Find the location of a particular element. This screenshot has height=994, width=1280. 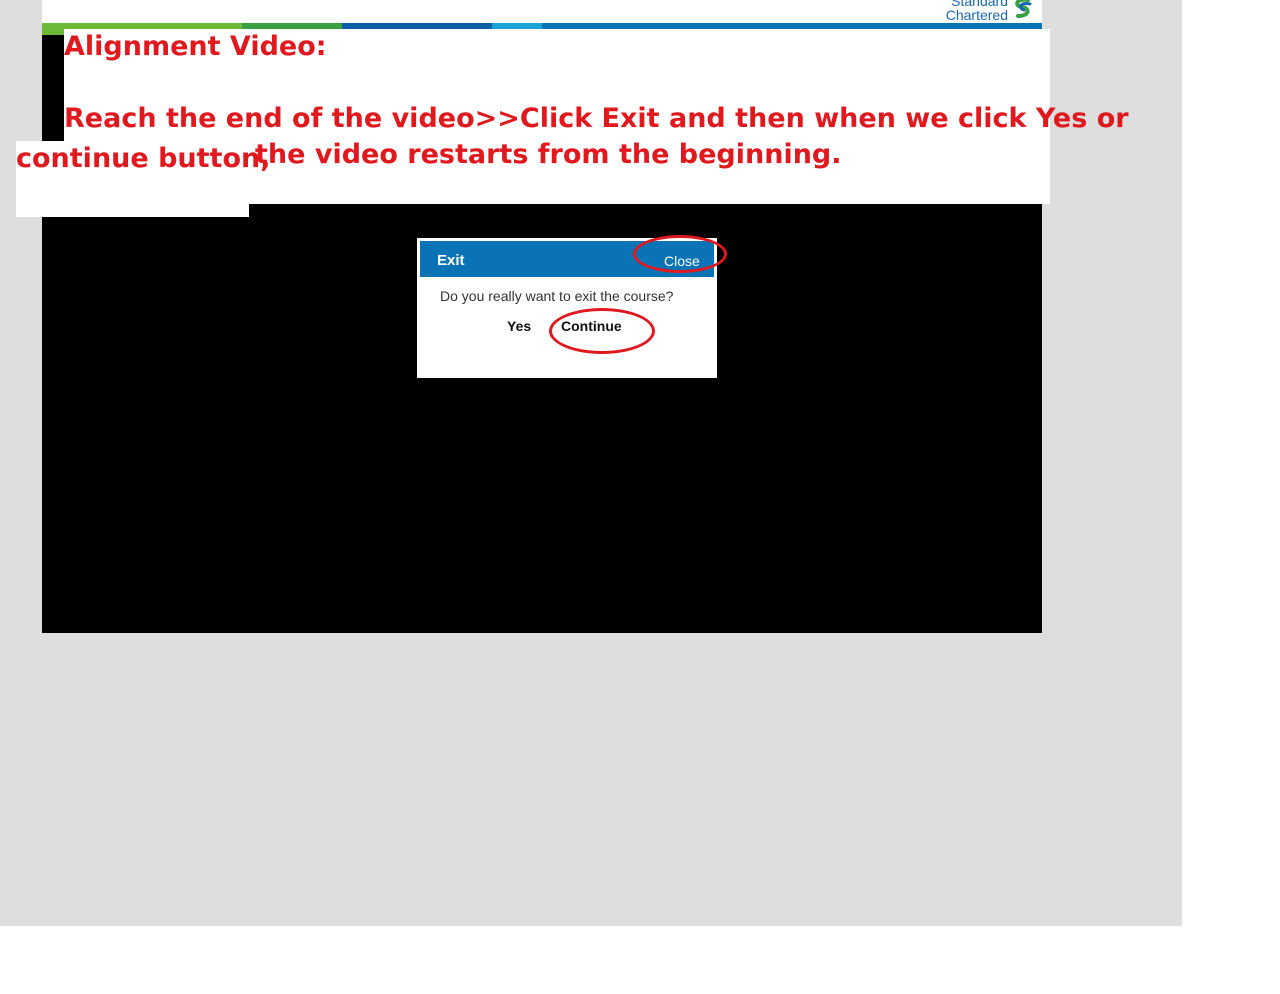

dialog-title: Exit is located at coordinates (451, 260).